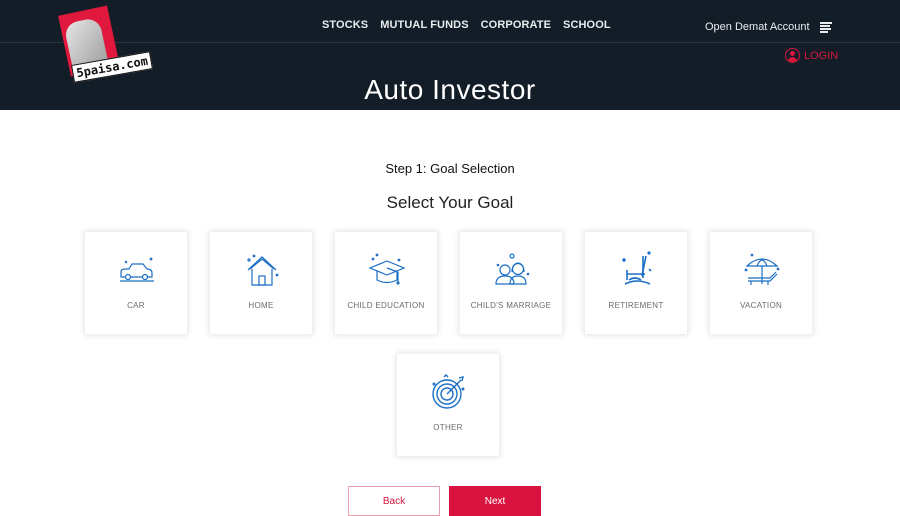 This screenshot has height=516, width=900. Describe the element at coordinates (386, 305) in the screenshot. I see `goal-label: CHILD EDUCATION` at that location.